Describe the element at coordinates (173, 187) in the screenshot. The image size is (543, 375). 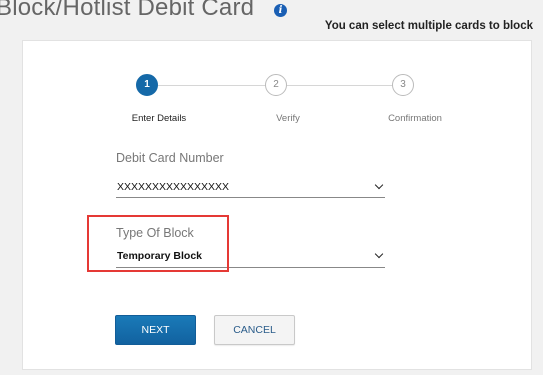
I see `debit-card-number-value: XXXXXXXXXXXXXXXX` at that location.